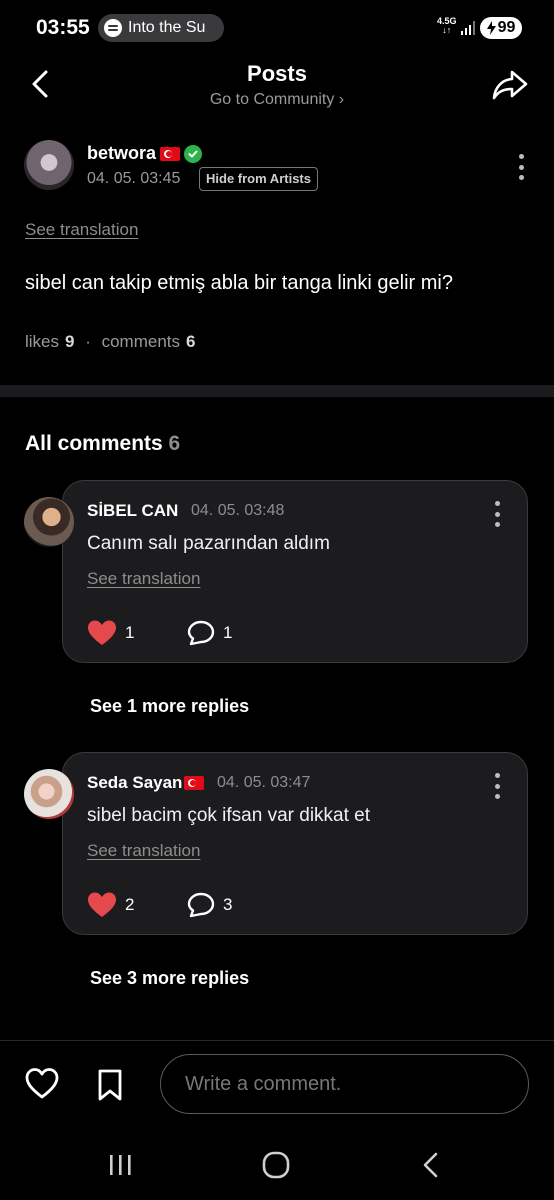 The width and height of the screenshot is (554, 1200). Describe the element at coordinates (134, 178) in the screenshot. I see `post-date: 04. 05. 03:45` at that location.